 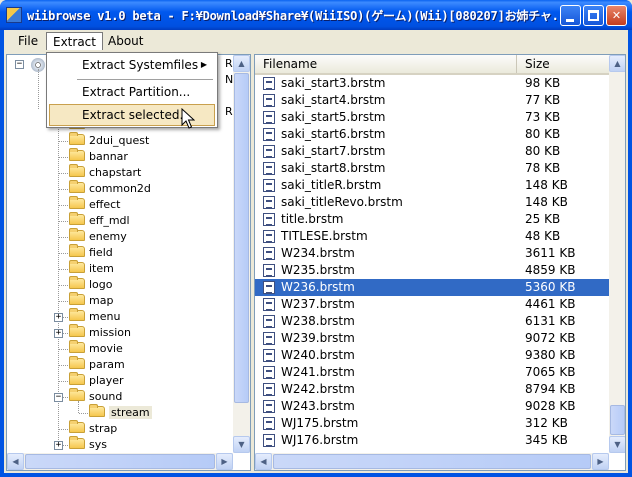 I want to click on file-row: W237.brstm 4461 KB, so click(x=432, y=304).